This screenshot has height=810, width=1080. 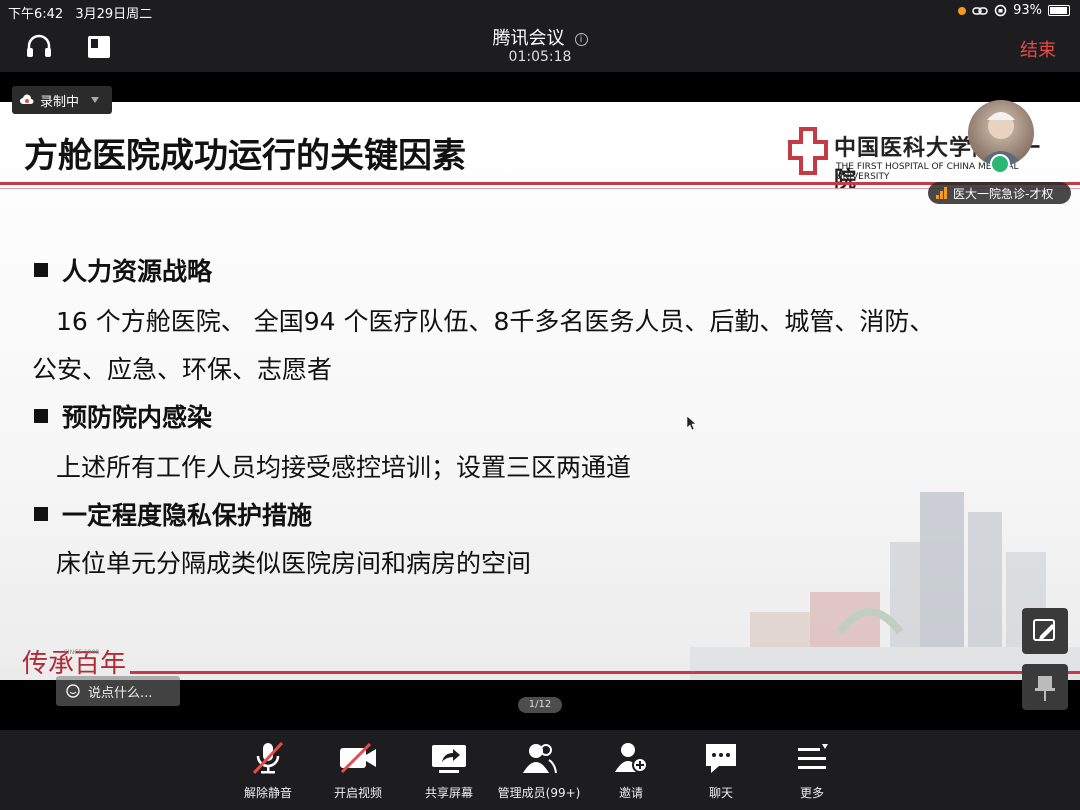 What do you see at coordinates (357, 793) in the screenshot?
I see `toolbar-label: 开启视频` at bounding box center [357, 793].